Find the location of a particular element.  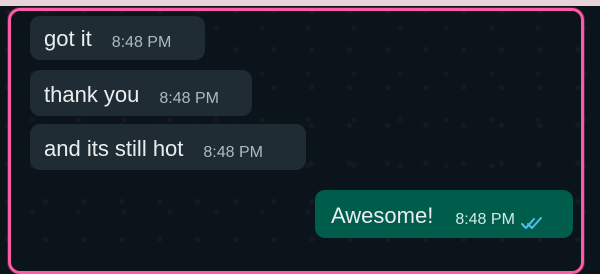

top-edge-strip is located at coordinates (300, 3).